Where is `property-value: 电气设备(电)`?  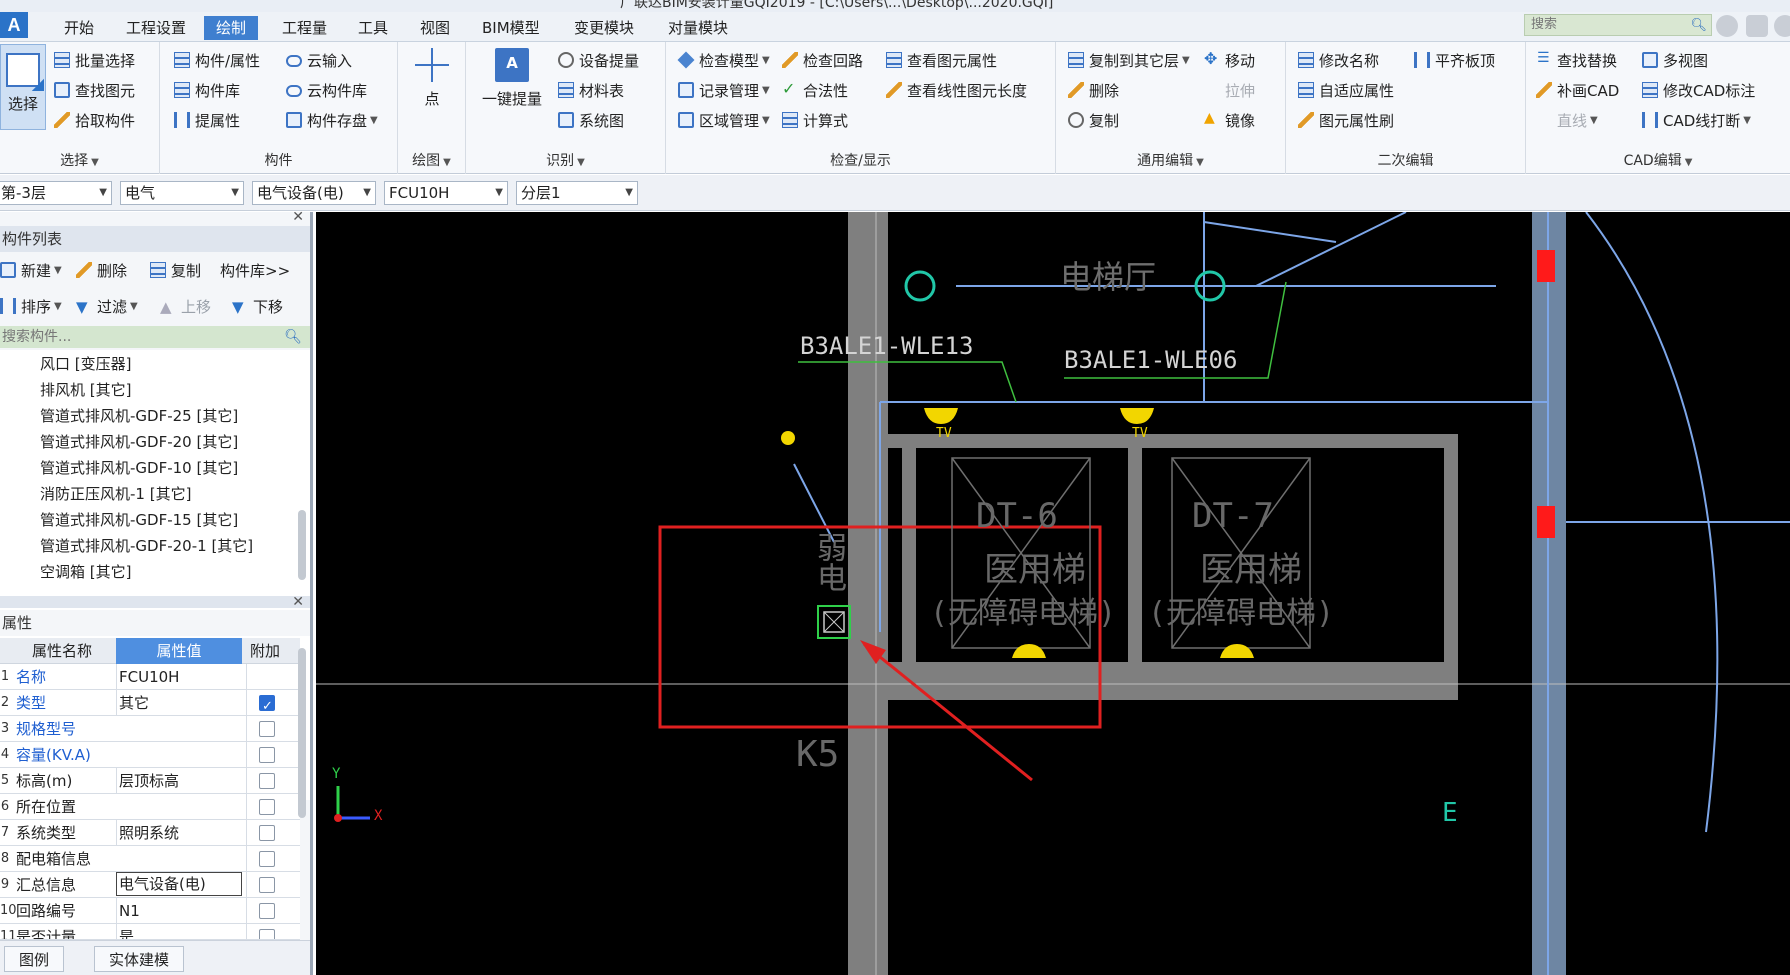
property-value: 电气设备(电) is located at coordinates (179, 884).